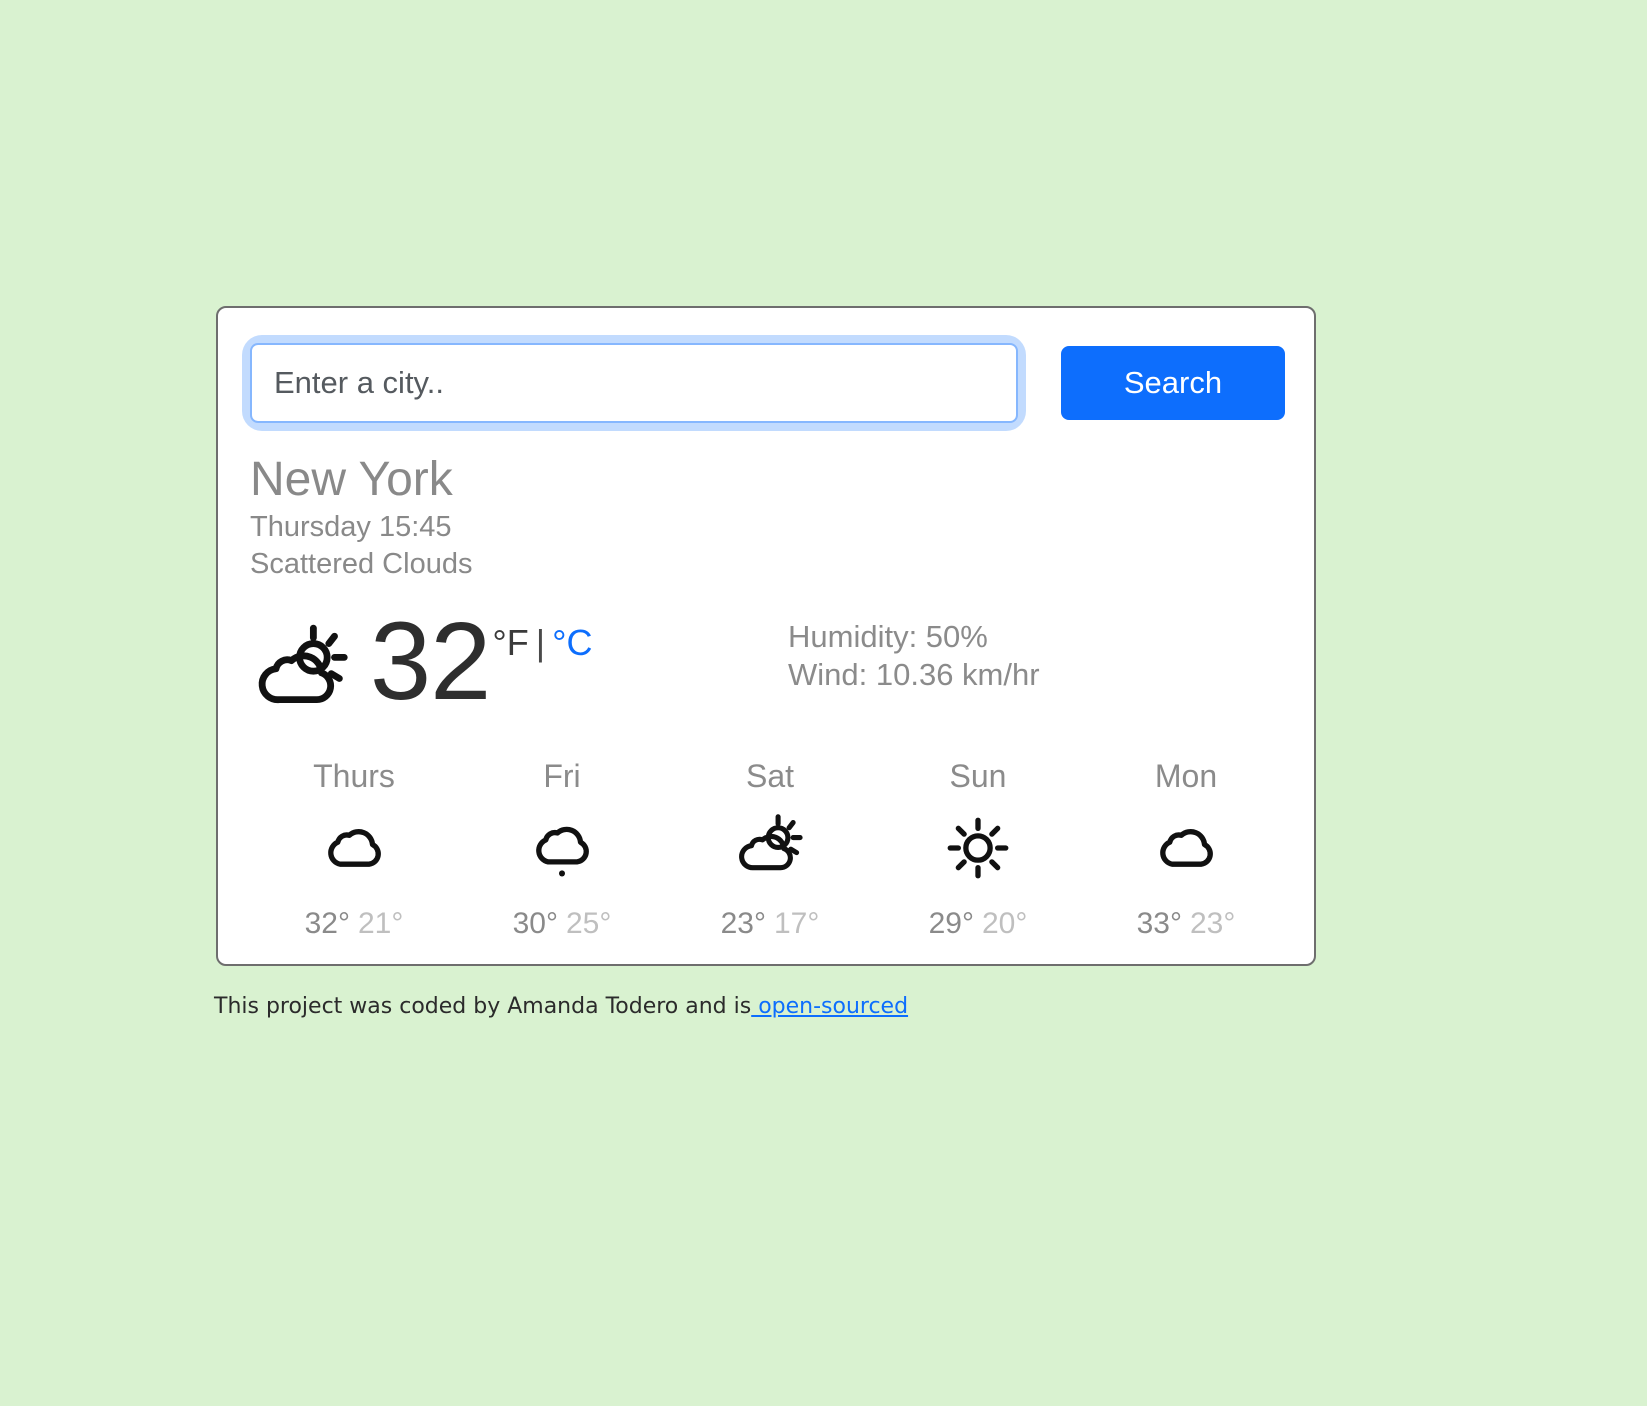 The width and height of the screenshot is (1647, 1406). I want to click on forecast-day-sat: Sat 23° 17°, so click(770, 849).